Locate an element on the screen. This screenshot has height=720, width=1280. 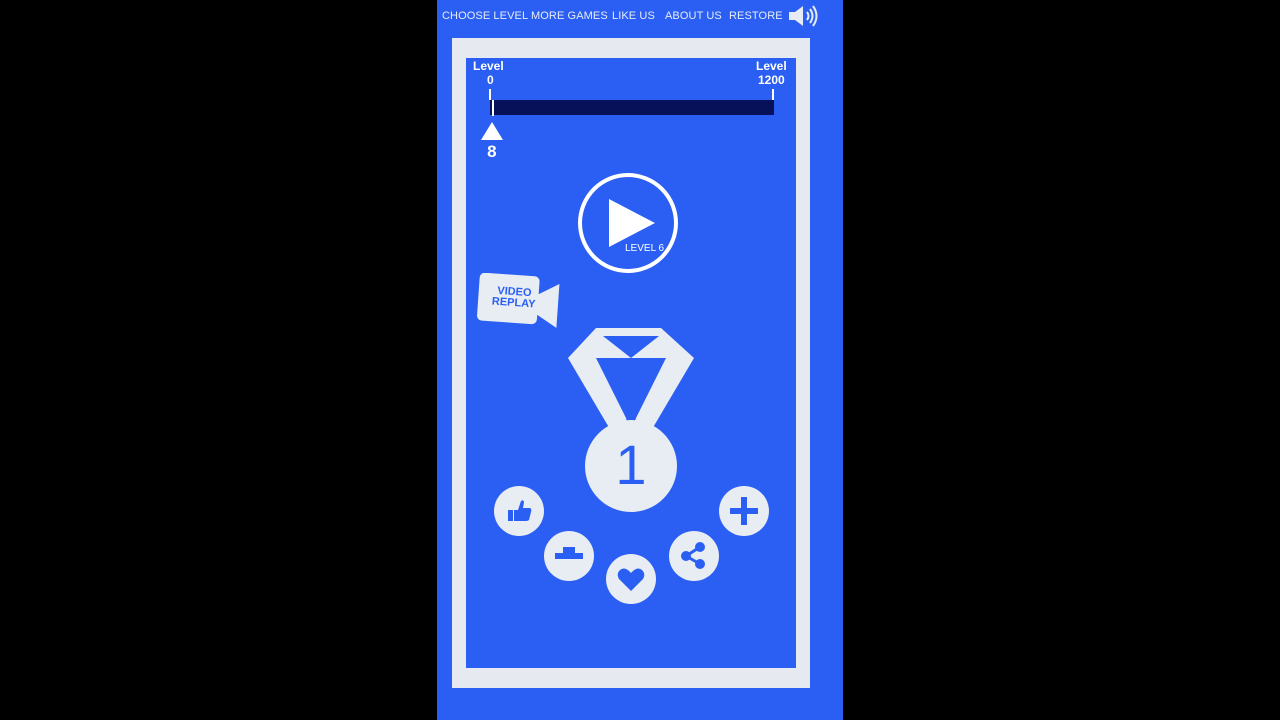
progress-marker-arrow-icon is located at coordinates (491, 131).